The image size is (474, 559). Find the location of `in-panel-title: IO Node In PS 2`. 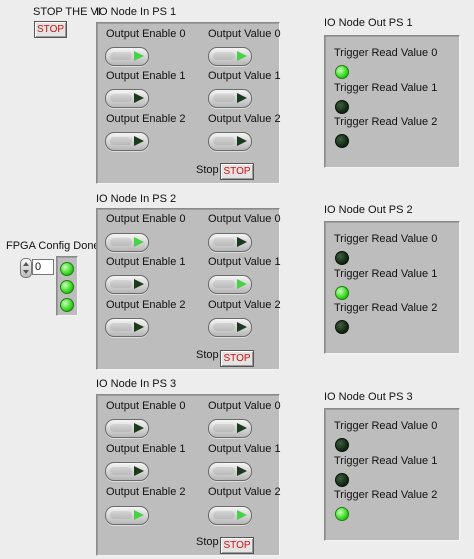

in-panel-title: IO Node In PS 2 is located at coordinates (136, 199).